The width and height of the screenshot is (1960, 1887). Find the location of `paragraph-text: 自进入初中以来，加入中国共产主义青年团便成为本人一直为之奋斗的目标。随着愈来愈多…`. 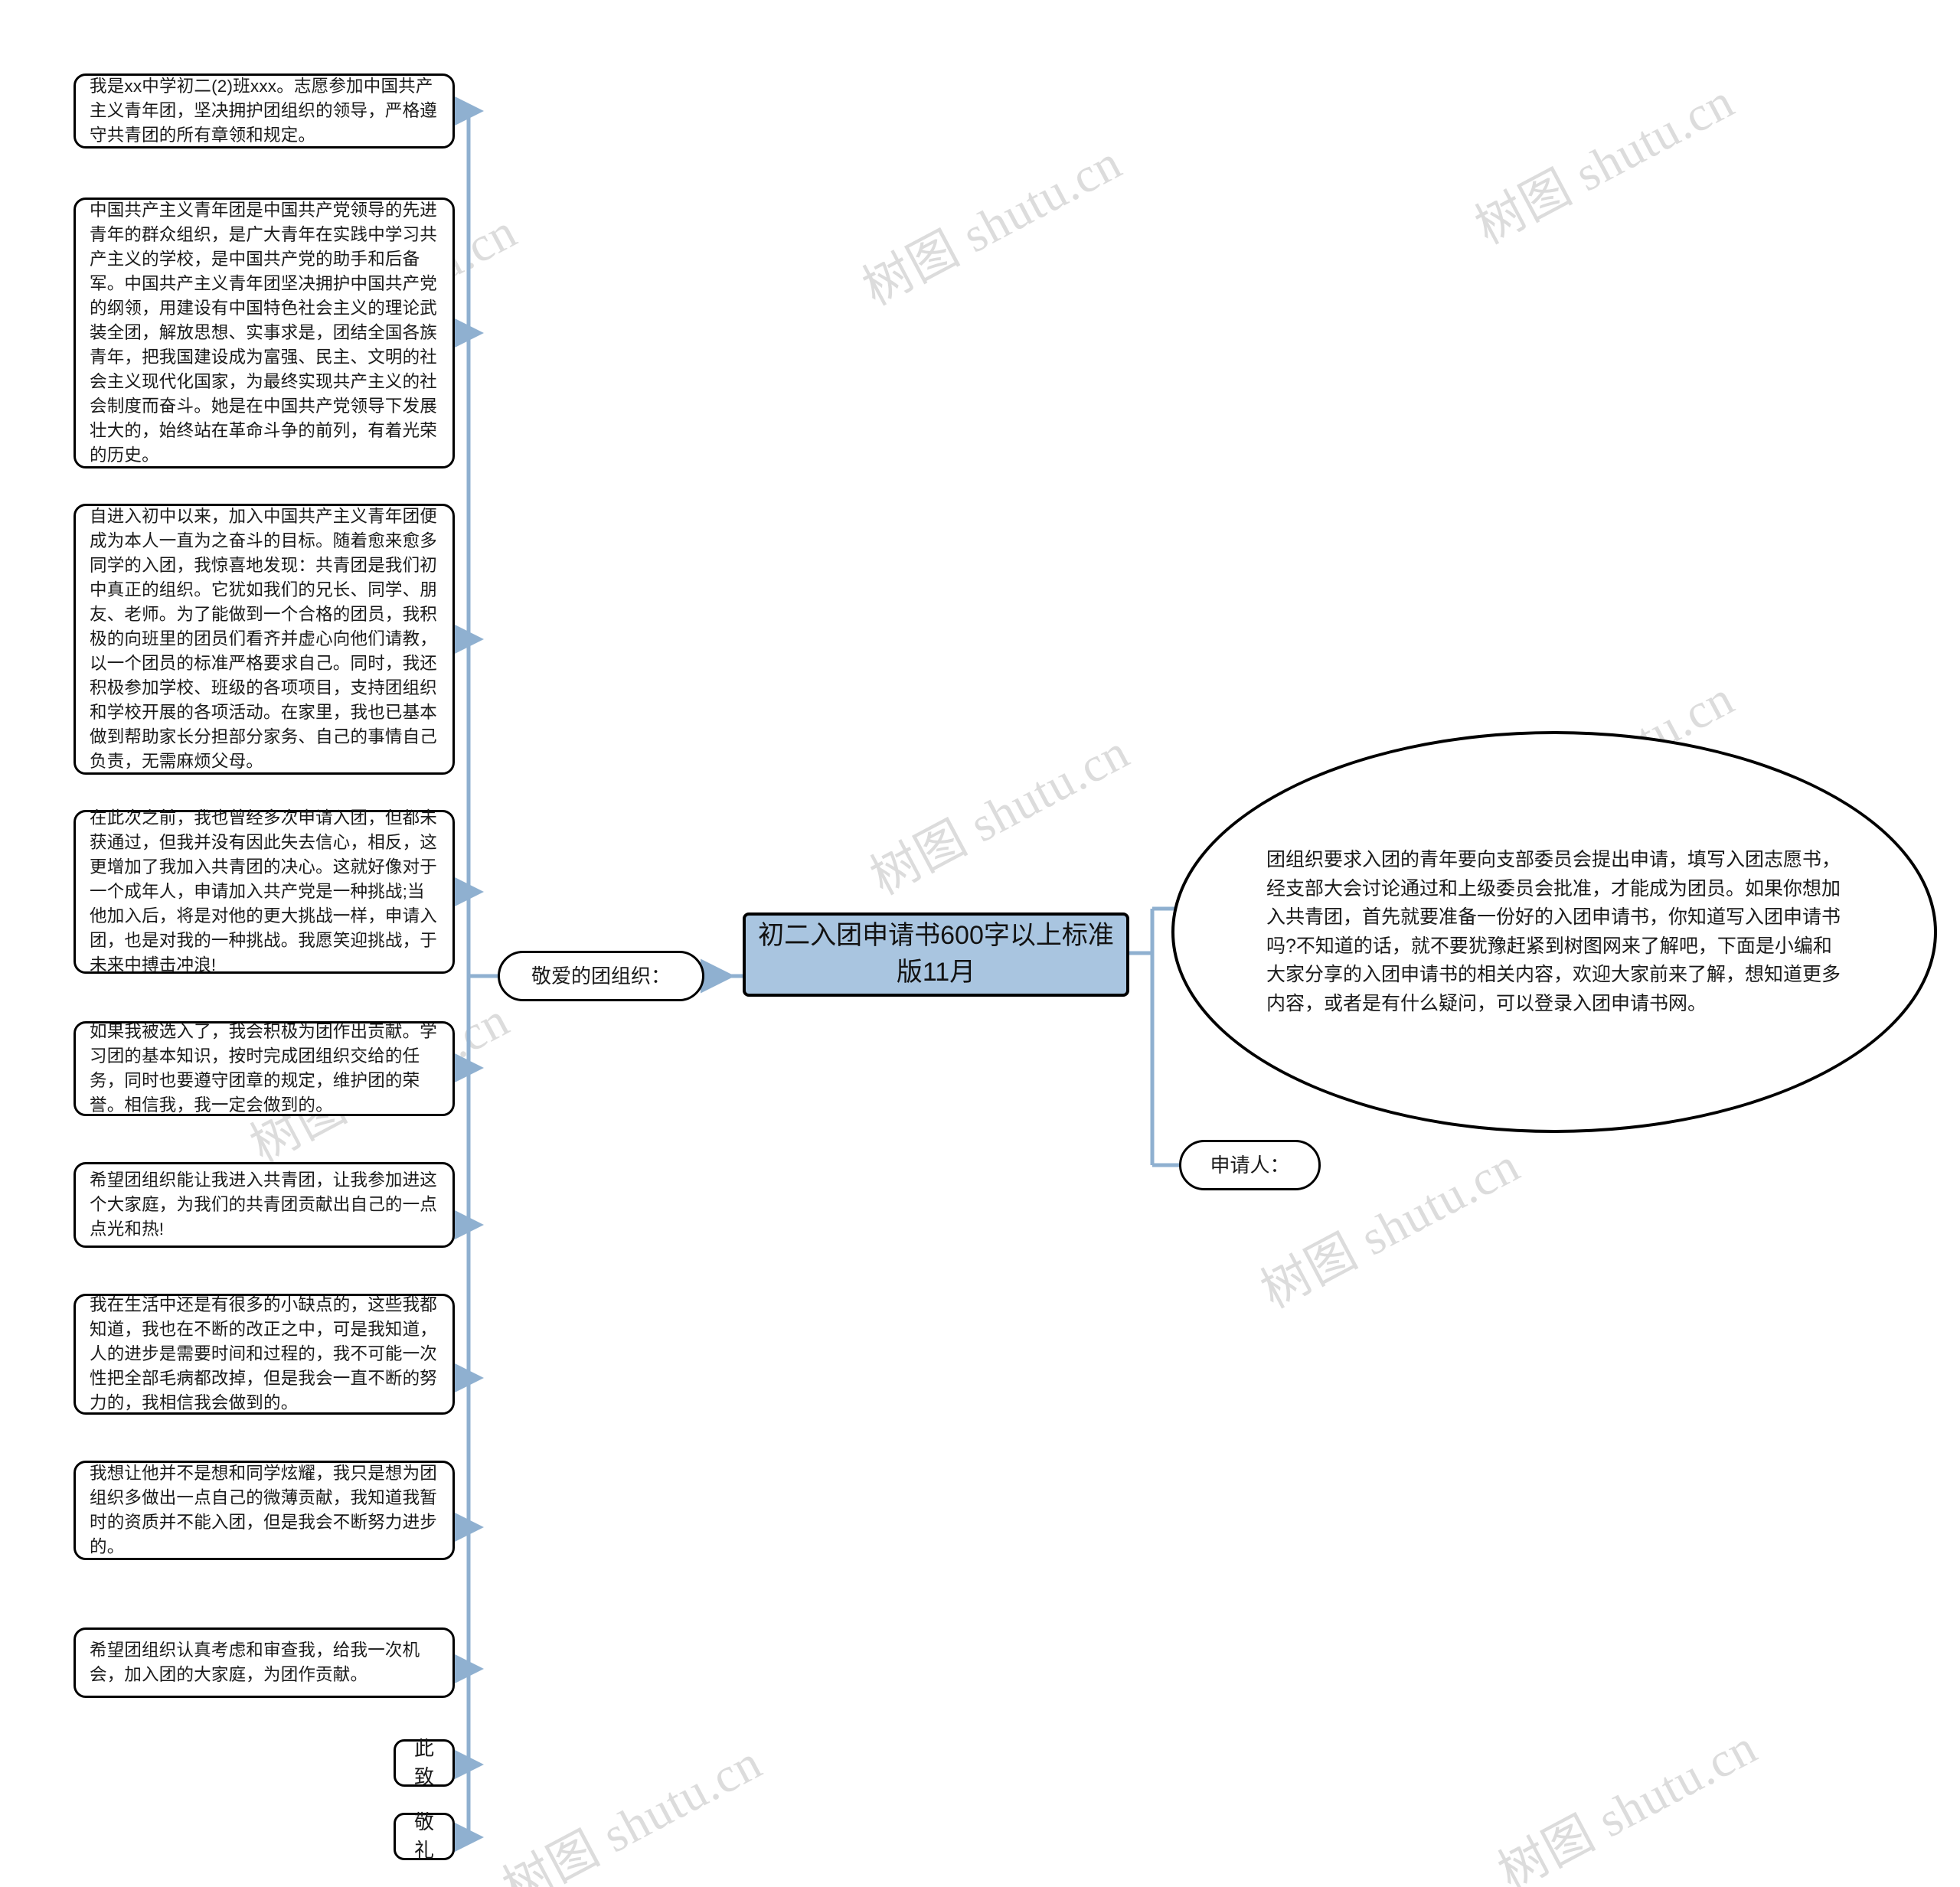

paragraph-text: 自进入初中以来，加入中国共产主义青年团便成为本人一直为之奋斗的目标。随着愈来愈多… is located at coordinates (264, 639).